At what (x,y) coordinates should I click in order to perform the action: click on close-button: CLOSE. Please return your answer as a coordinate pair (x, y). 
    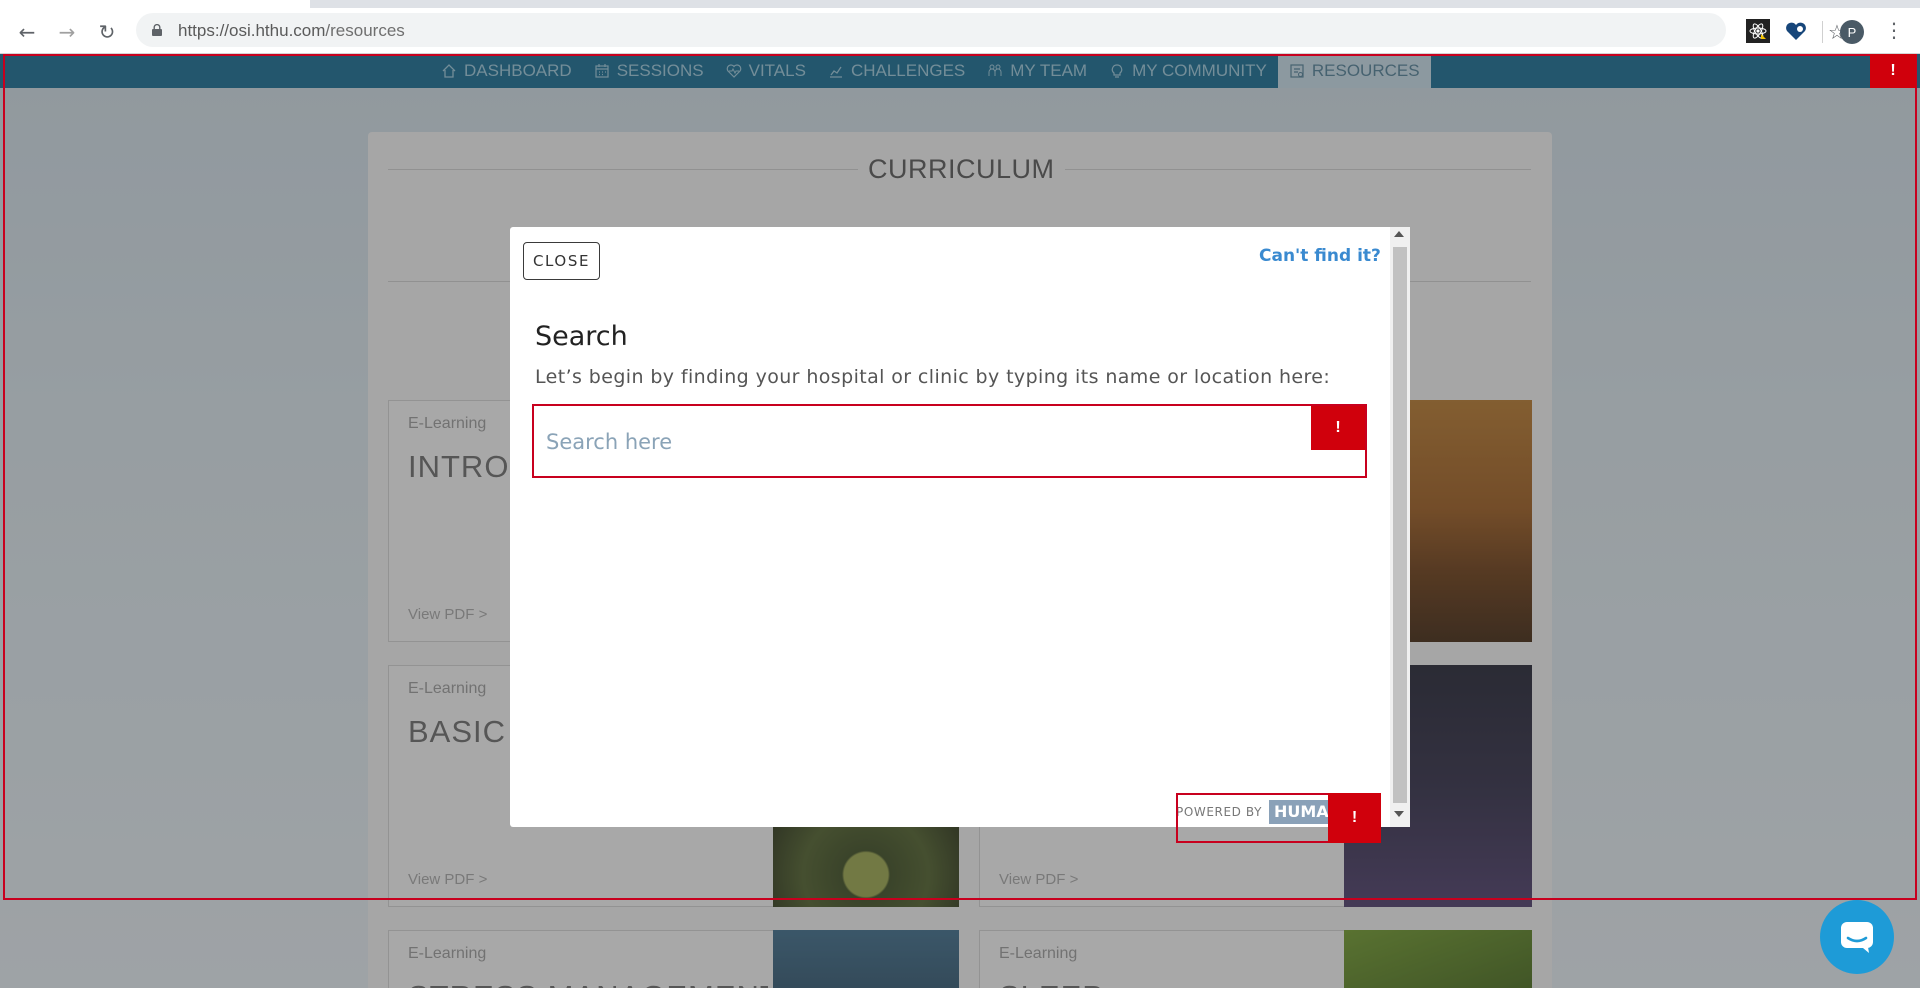
    Looking at the image, I should click on (561, 261).